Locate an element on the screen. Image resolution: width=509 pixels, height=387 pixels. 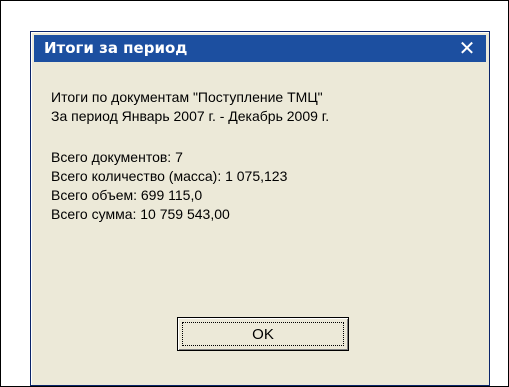
ok-button-label: OK is located at coordinates (263, 334).